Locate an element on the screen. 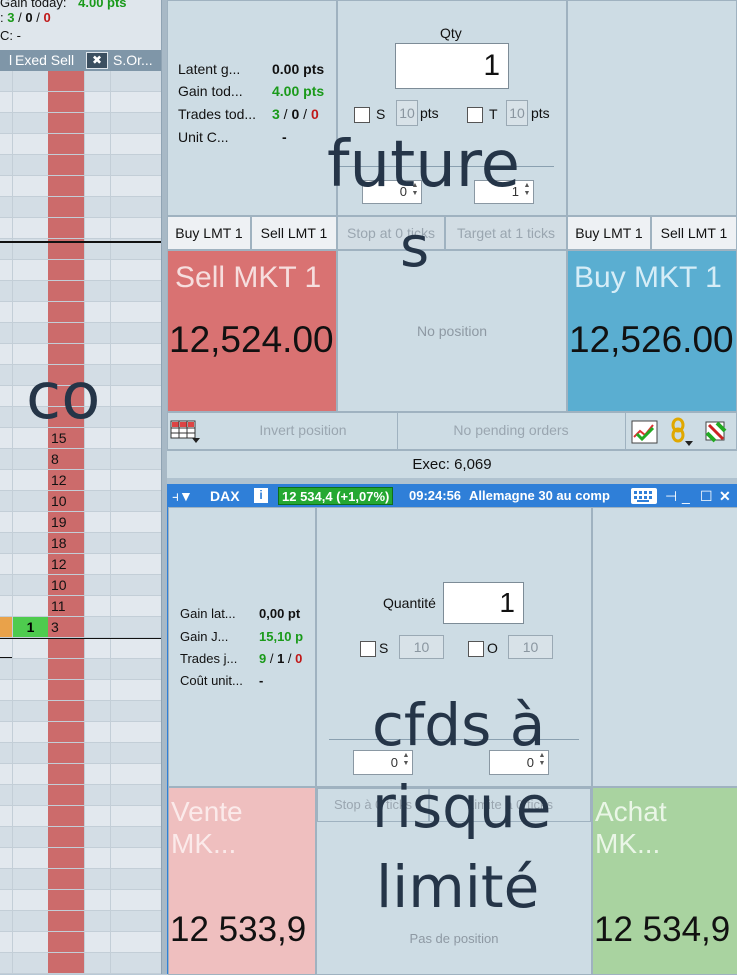 This screenshot has width=737, height=975. close-icon: ✕ is located at coordinates (725, 496).